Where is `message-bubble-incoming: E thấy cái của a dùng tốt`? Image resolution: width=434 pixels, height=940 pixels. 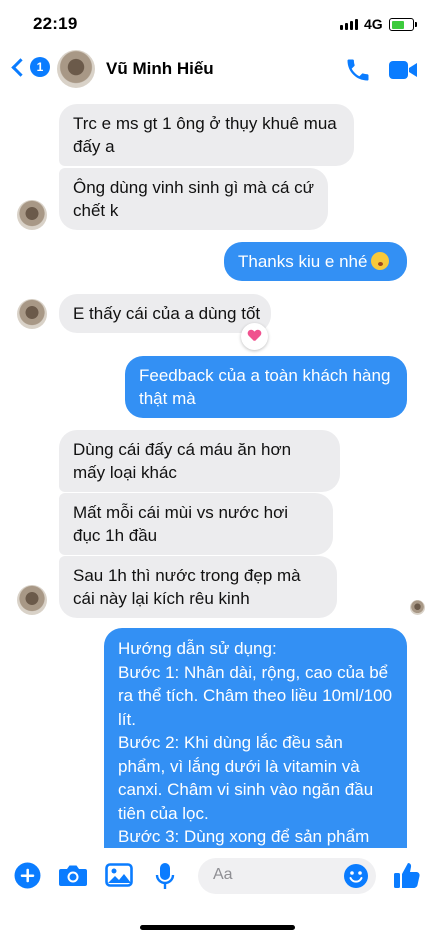 message-bubble-incoming: E thấy cái của a dùng tốt is located at coordinates (165, 313).